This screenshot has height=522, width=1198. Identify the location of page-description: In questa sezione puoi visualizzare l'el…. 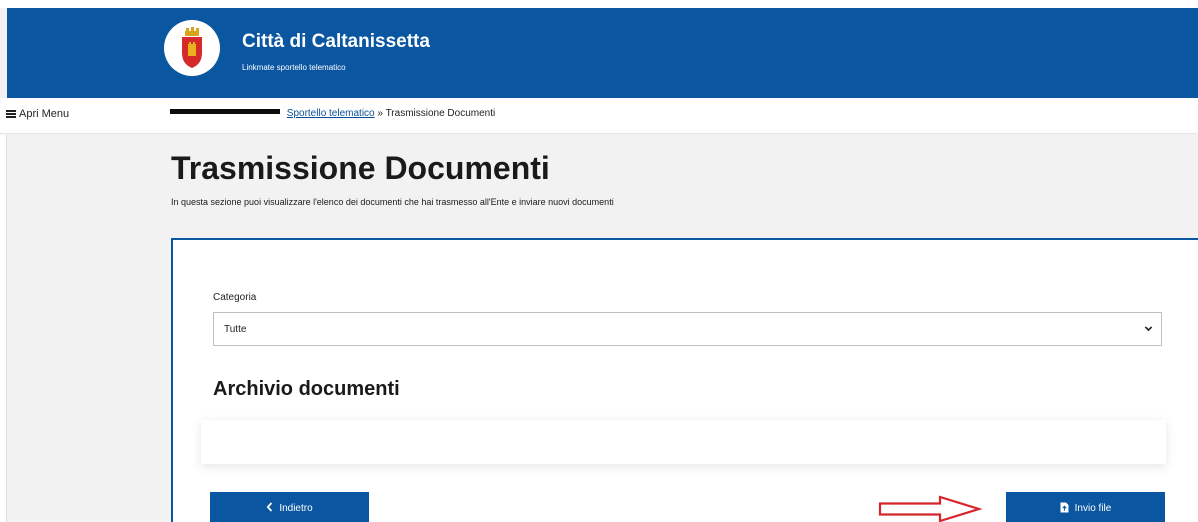
(392, 202).